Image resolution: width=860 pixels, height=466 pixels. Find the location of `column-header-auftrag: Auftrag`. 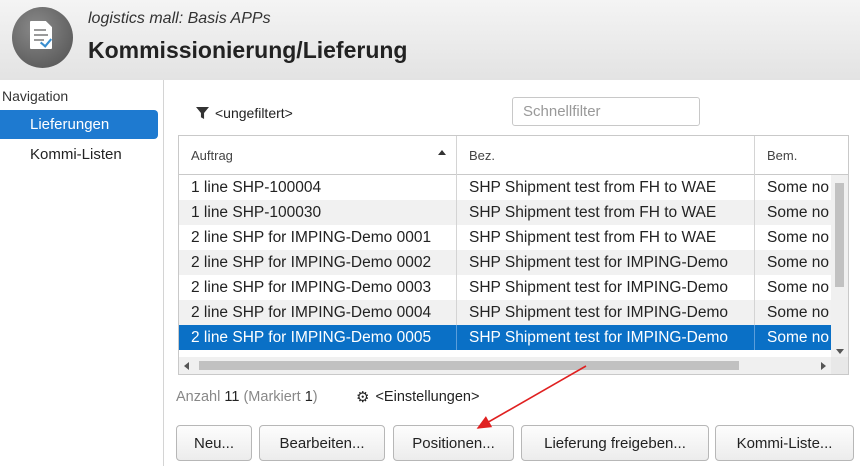

column-header-auftrag: Auftrag is located at coordinates (318, 155).